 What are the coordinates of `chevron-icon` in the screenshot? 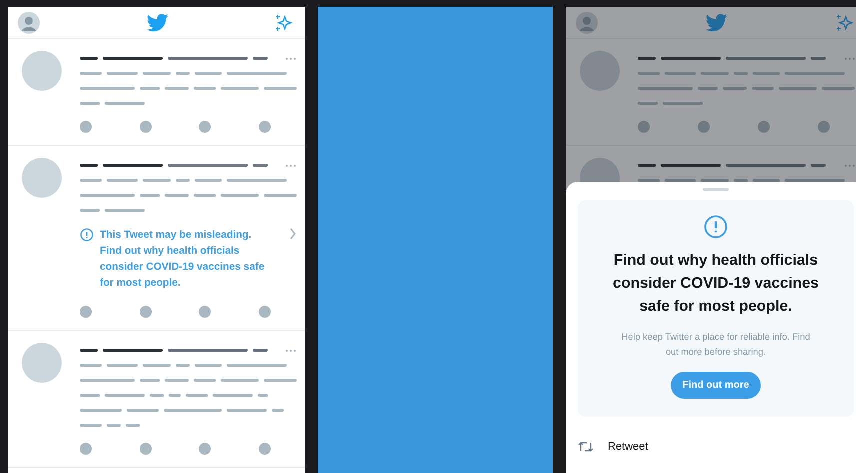 It's located at (293, 234).